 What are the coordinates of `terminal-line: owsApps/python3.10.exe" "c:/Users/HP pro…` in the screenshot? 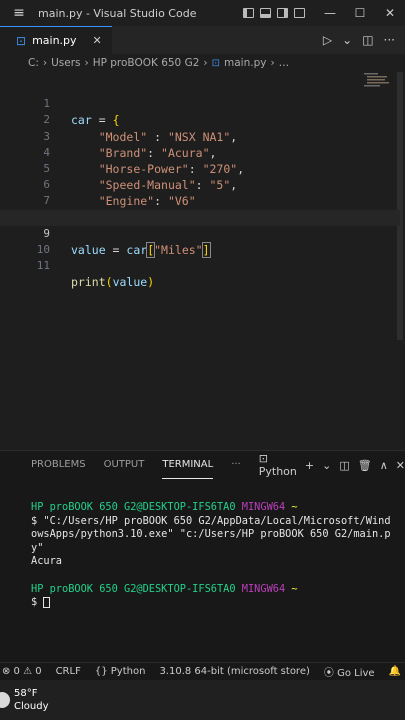 It's located at (211, 534).